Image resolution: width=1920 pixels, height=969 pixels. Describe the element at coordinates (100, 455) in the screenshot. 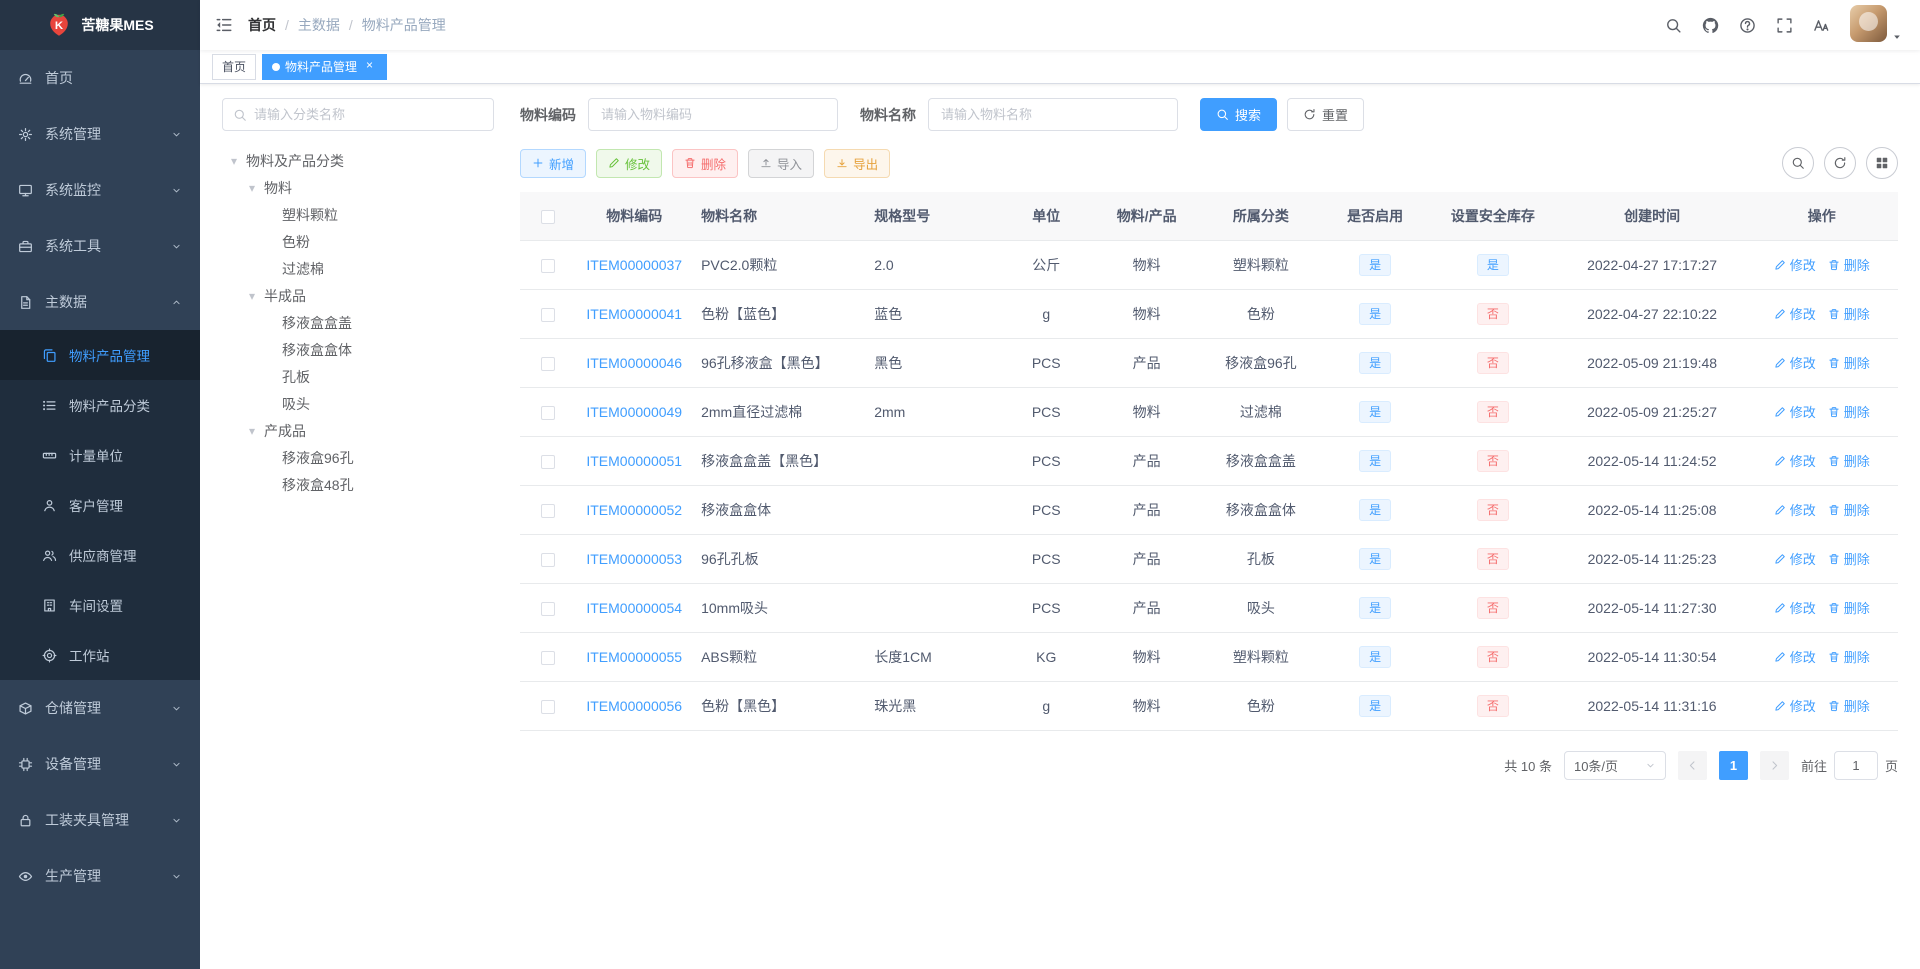

I see `sidebar-item-measure-unit: 计量单位` at that location.